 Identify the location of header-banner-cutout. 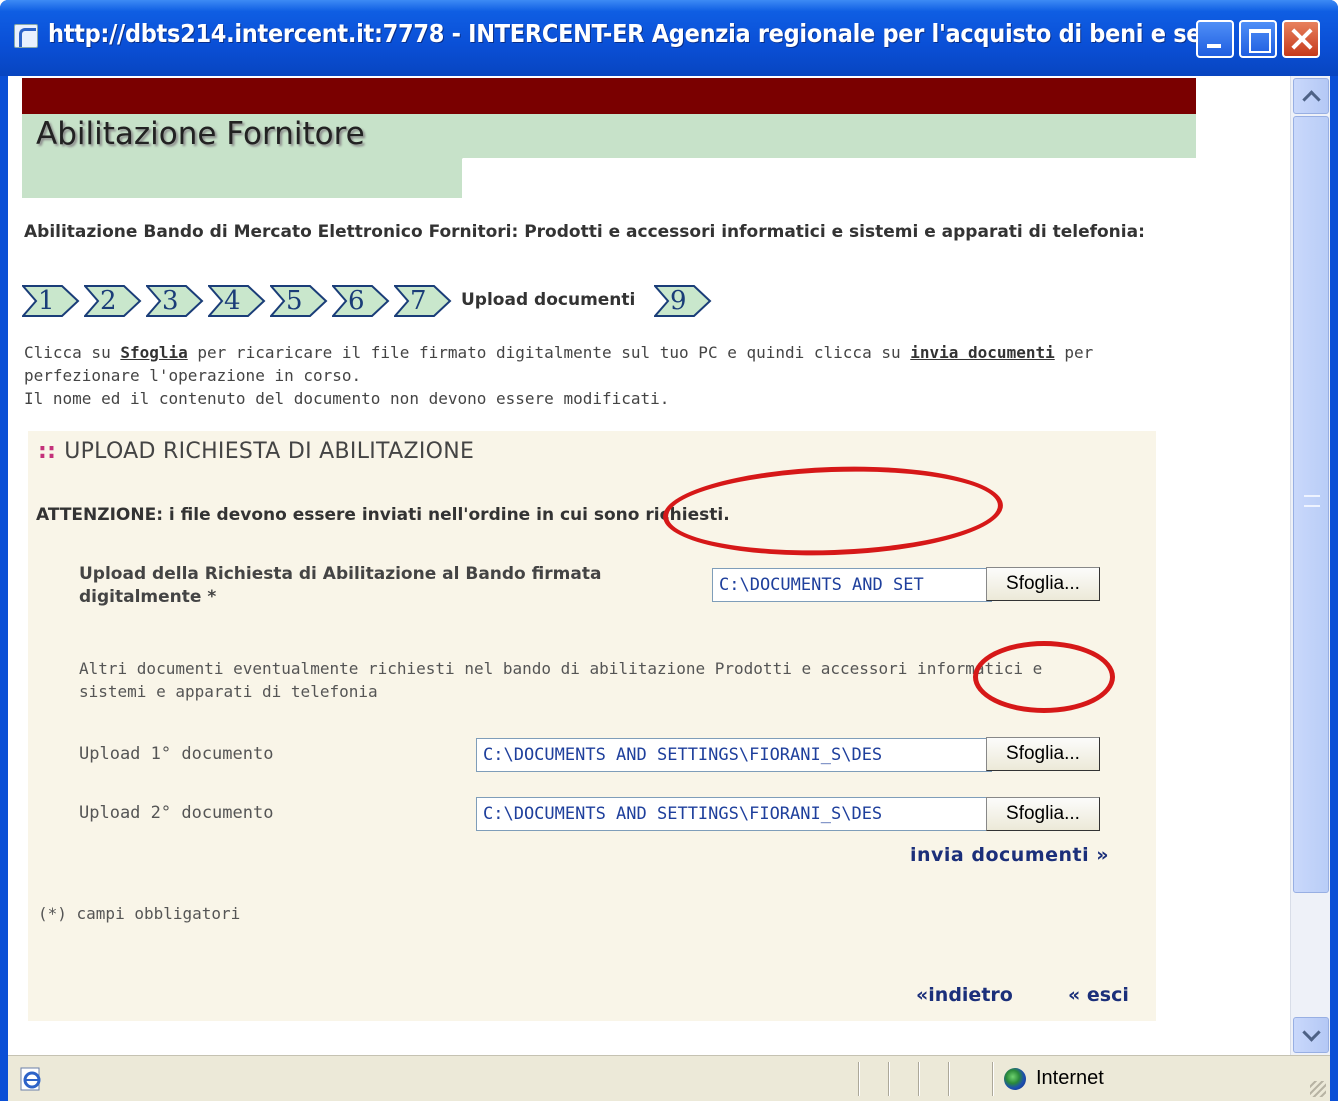
(829, 178).